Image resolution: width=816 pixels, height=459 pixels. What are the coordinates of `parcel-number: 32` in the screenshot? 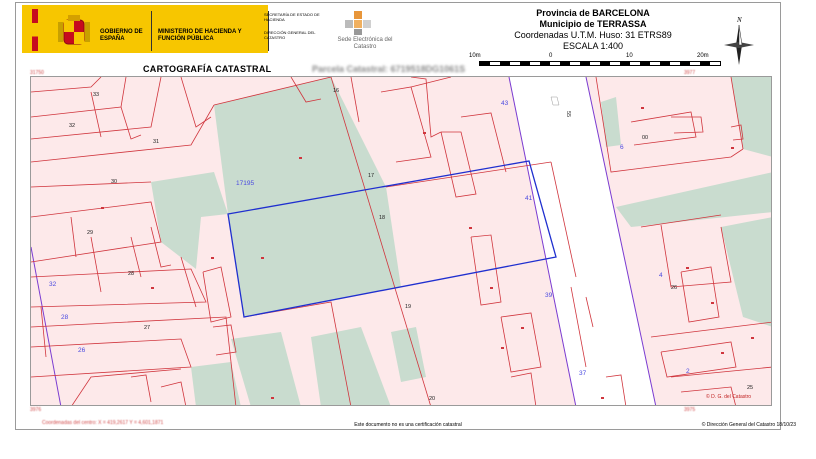 It's located at (72, 126).